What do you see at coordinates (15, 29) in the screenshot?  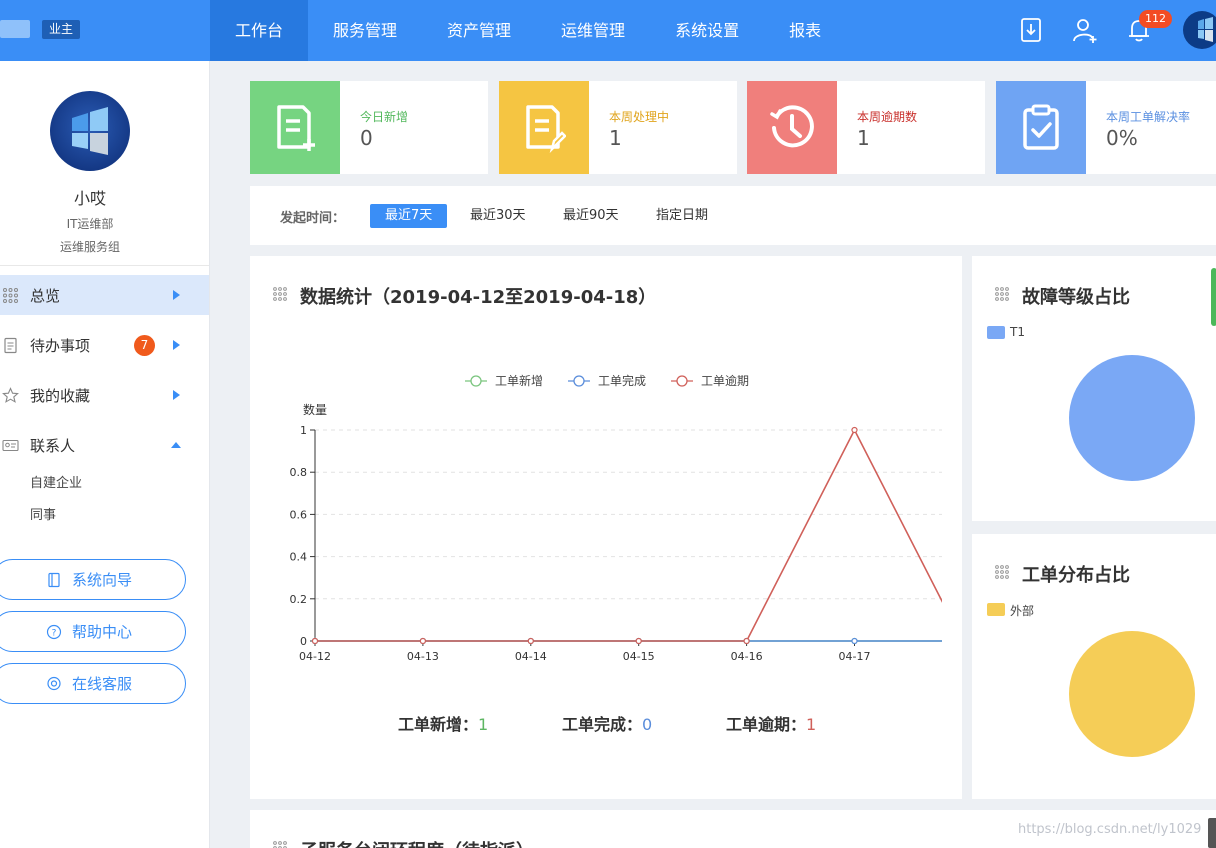 I see `brand-logo` at bounding box center [15, 29].